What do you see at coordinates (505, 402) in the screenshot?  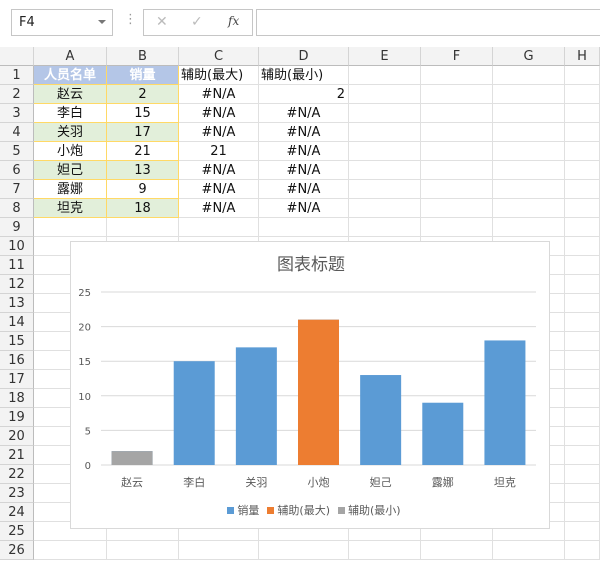 I see `bar-销量-坦克` at bounding box center [505, 402].